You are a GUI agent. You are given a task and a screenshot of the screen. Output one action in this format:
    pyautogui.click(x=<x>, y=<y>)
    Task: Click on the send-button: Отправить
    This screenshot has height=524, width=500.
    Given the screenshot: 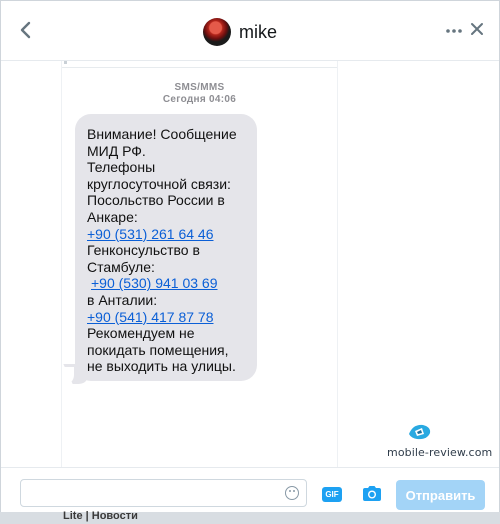 What is the action you would take?
    pyautogui.click(x=440, y=495)
    